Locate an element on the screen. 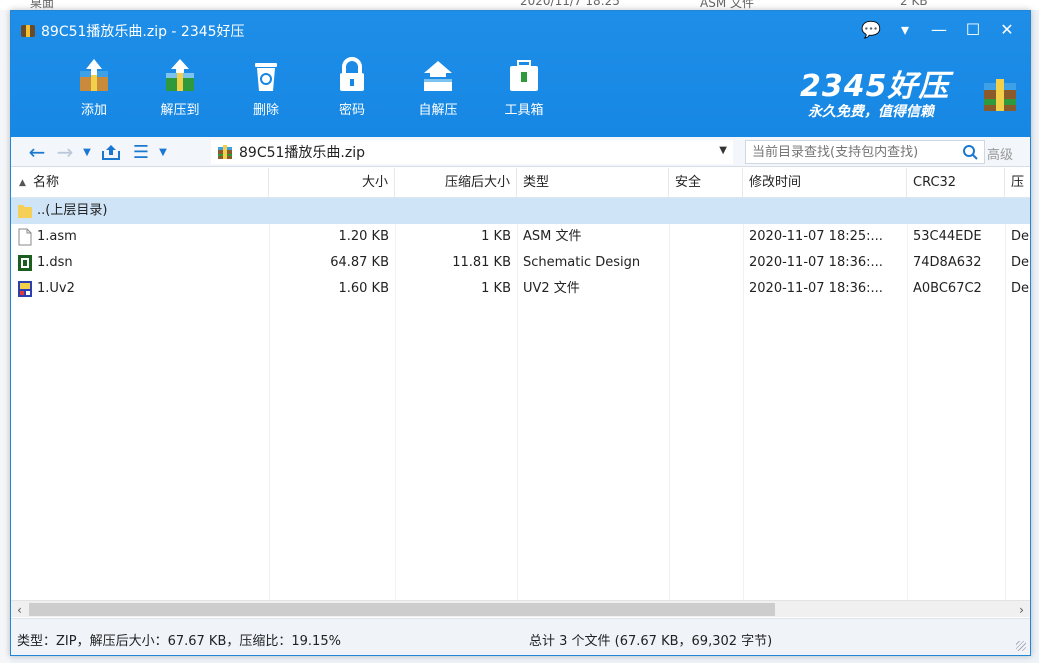 This screenshot has height=663, width=1039. zip-archive-icon is located at coordinates (225, 152).